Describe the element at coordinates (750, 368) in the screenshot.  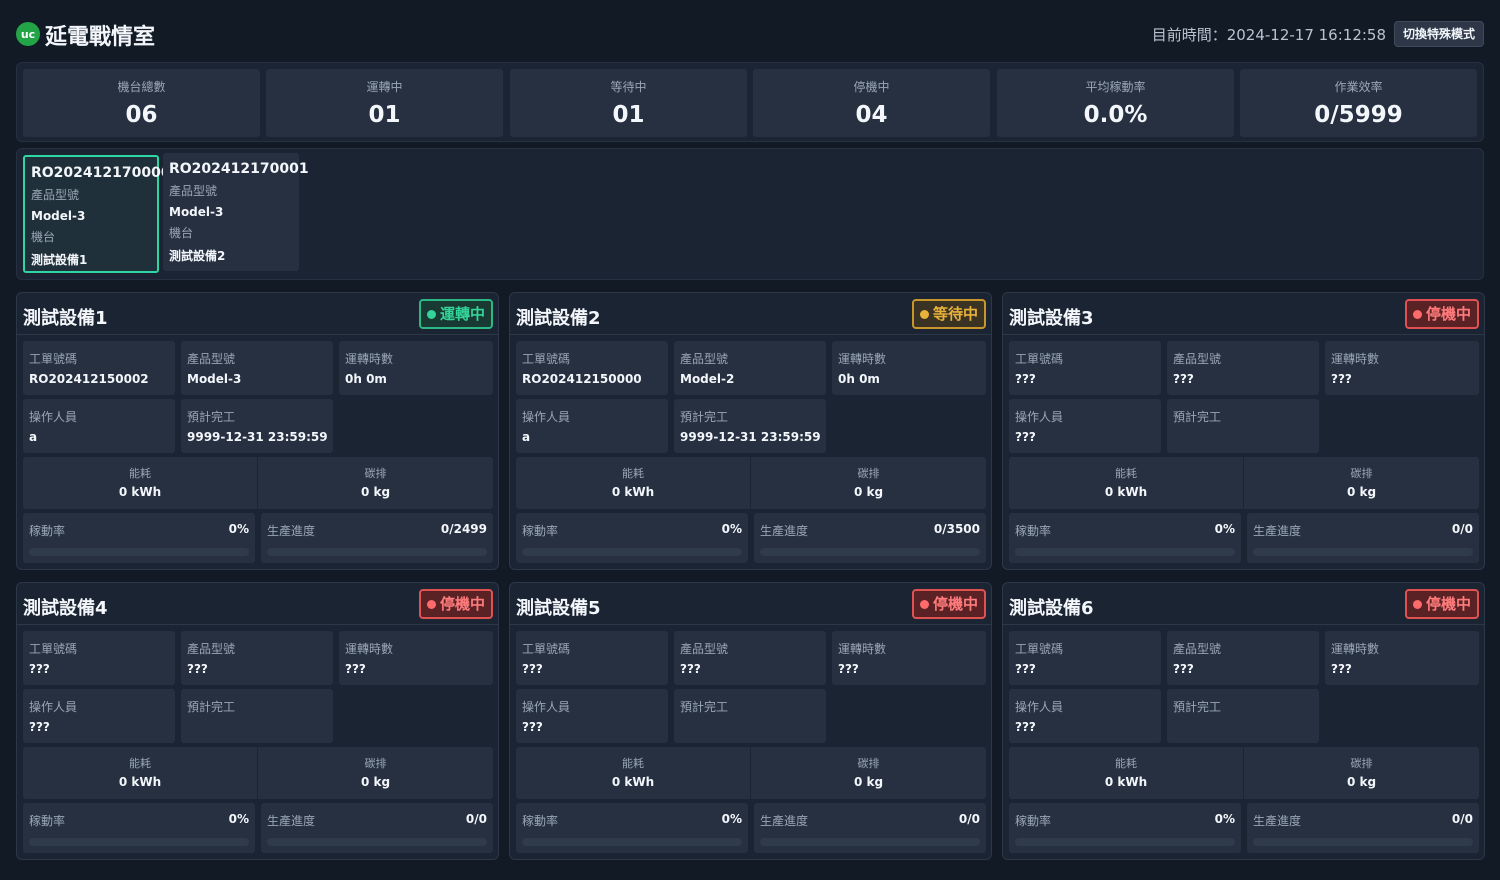
I see `product-model-cell: 產品型號 Model-2` at that location.